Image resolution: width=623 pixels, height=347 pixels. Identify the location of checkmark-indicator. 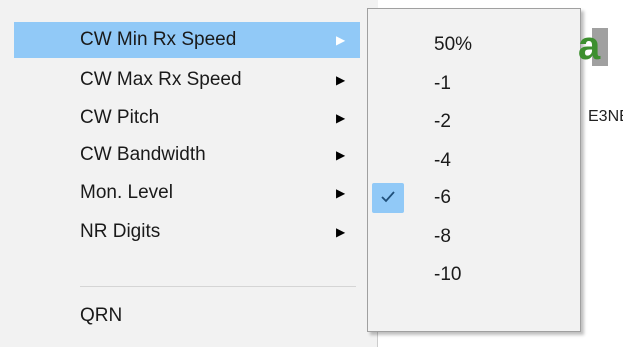
(388, 198).